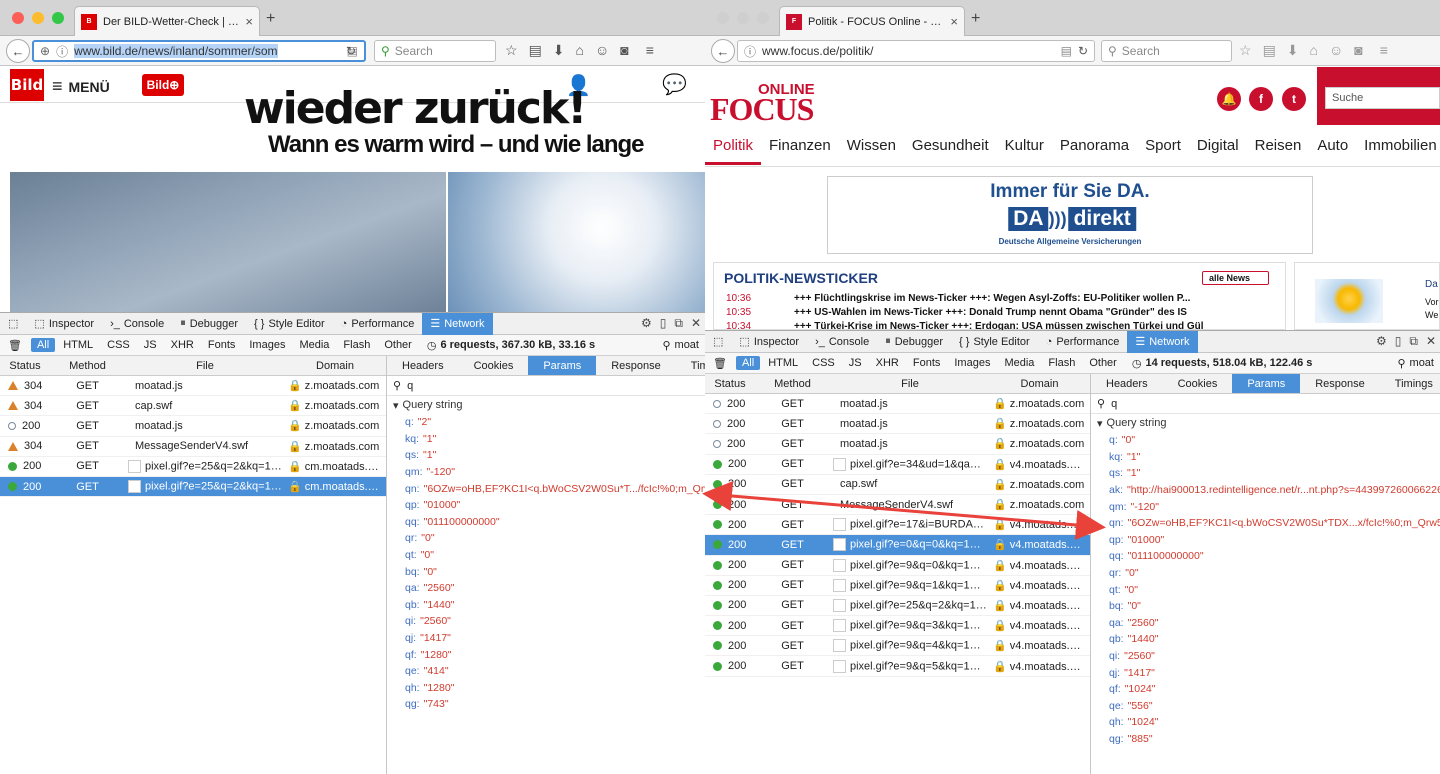 The image size is (1440, 774). I want to click on url-bar: ⓘ www.focus.de/politik/ ▤ ↻, so click(916, 51).